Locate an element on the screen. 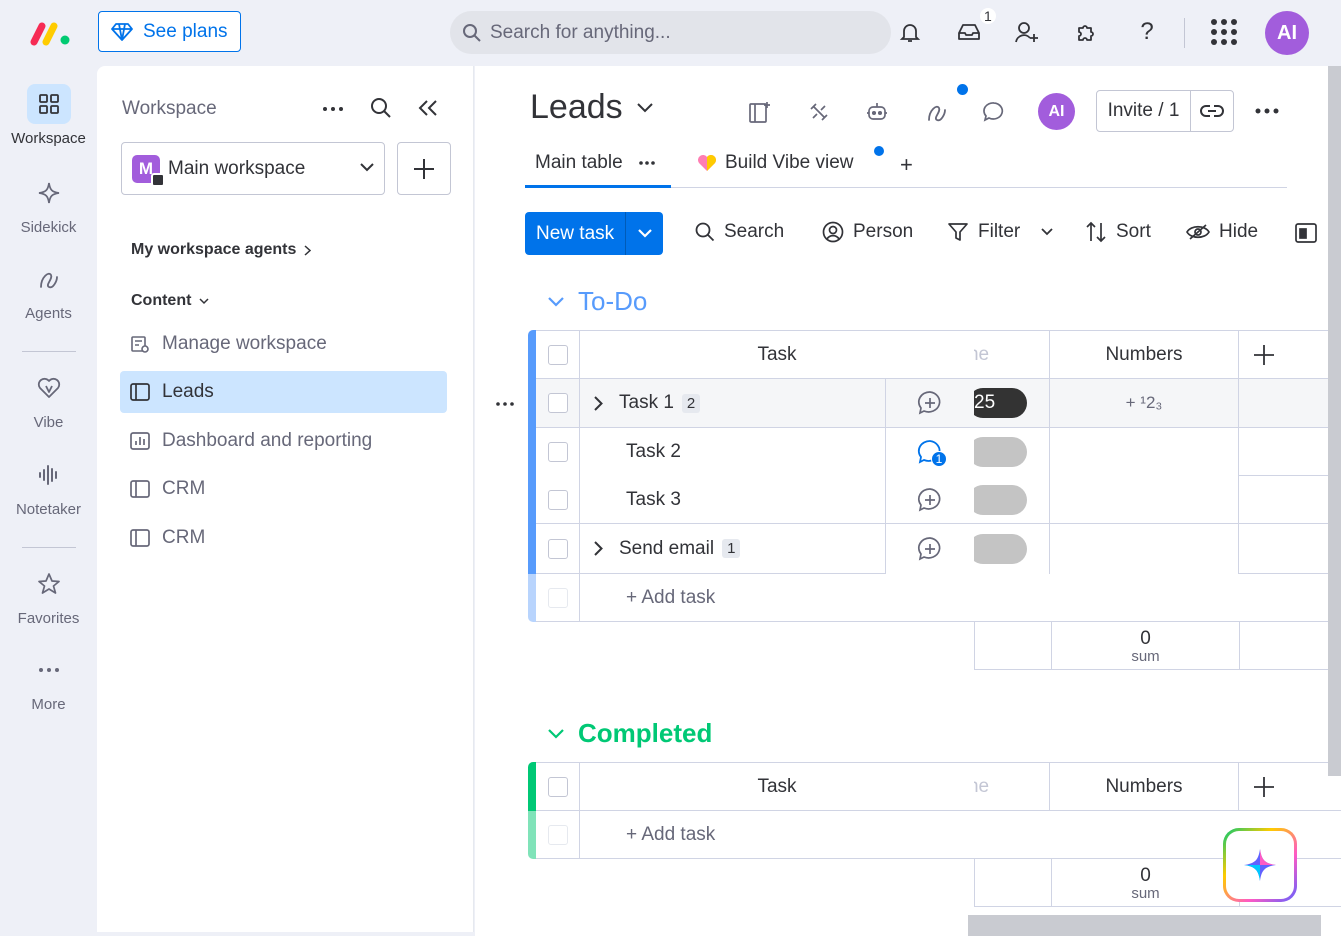 This screenshot has height=936, width=1341. add-view-button: + is located at coordinates (906, 165).